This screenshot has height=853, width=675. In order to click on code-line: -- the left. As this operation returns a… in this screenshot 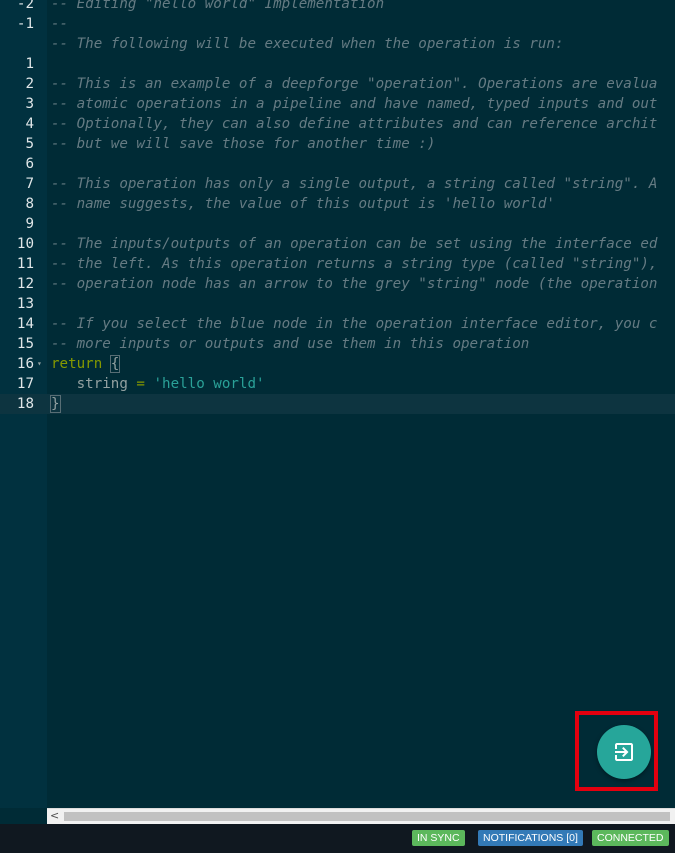, I will do `click(354, 264)`.